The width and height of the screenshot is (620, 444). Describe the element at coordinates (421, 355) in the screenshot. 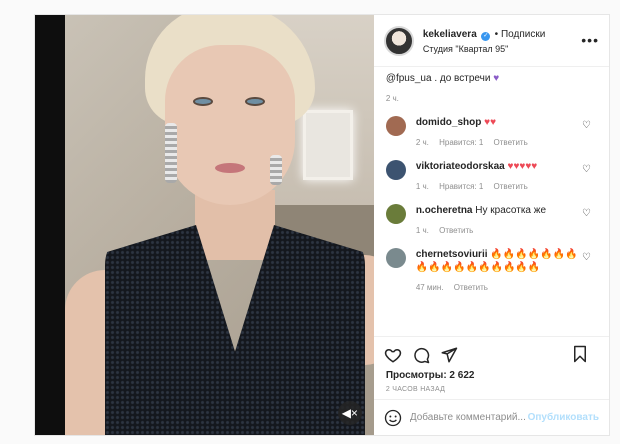

I see `comment-icon` at that location.